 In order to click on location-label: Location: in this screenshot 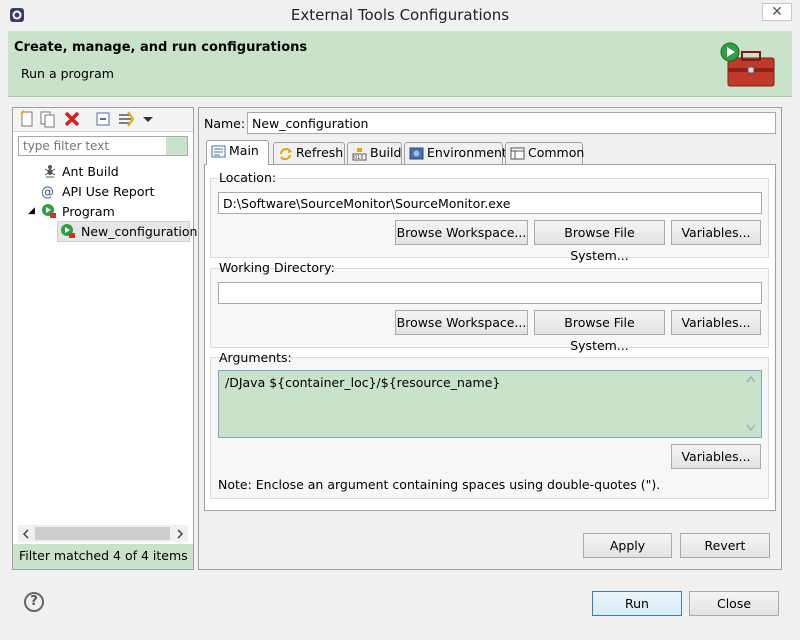, I will do `click(248, 177)`.